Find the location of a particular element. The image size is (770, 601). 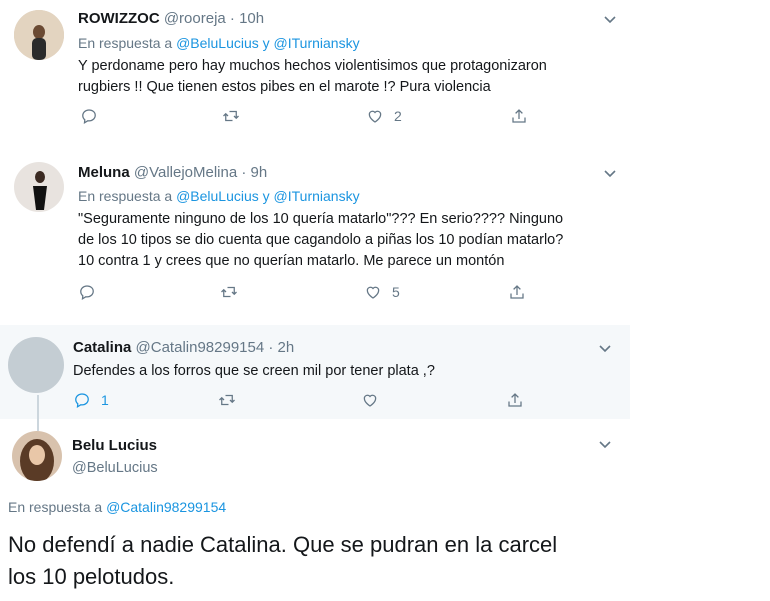

author-name: Catalina @Catalin98299154 · 2h is located at coordinates (183, 347).